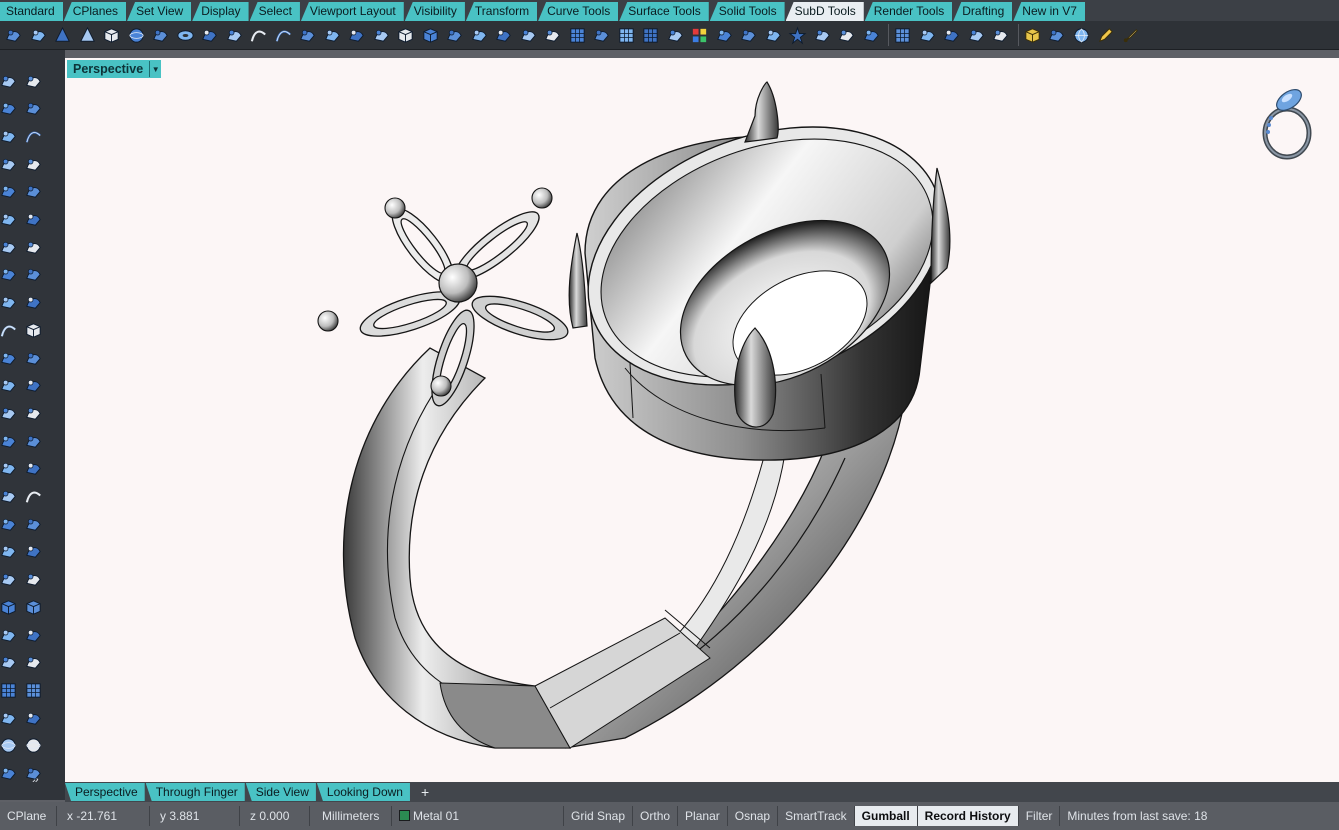  What do you see at coordinates (699, 35) in the screenshot?
I see `render-color-icon` at bounding box center [699, 35].